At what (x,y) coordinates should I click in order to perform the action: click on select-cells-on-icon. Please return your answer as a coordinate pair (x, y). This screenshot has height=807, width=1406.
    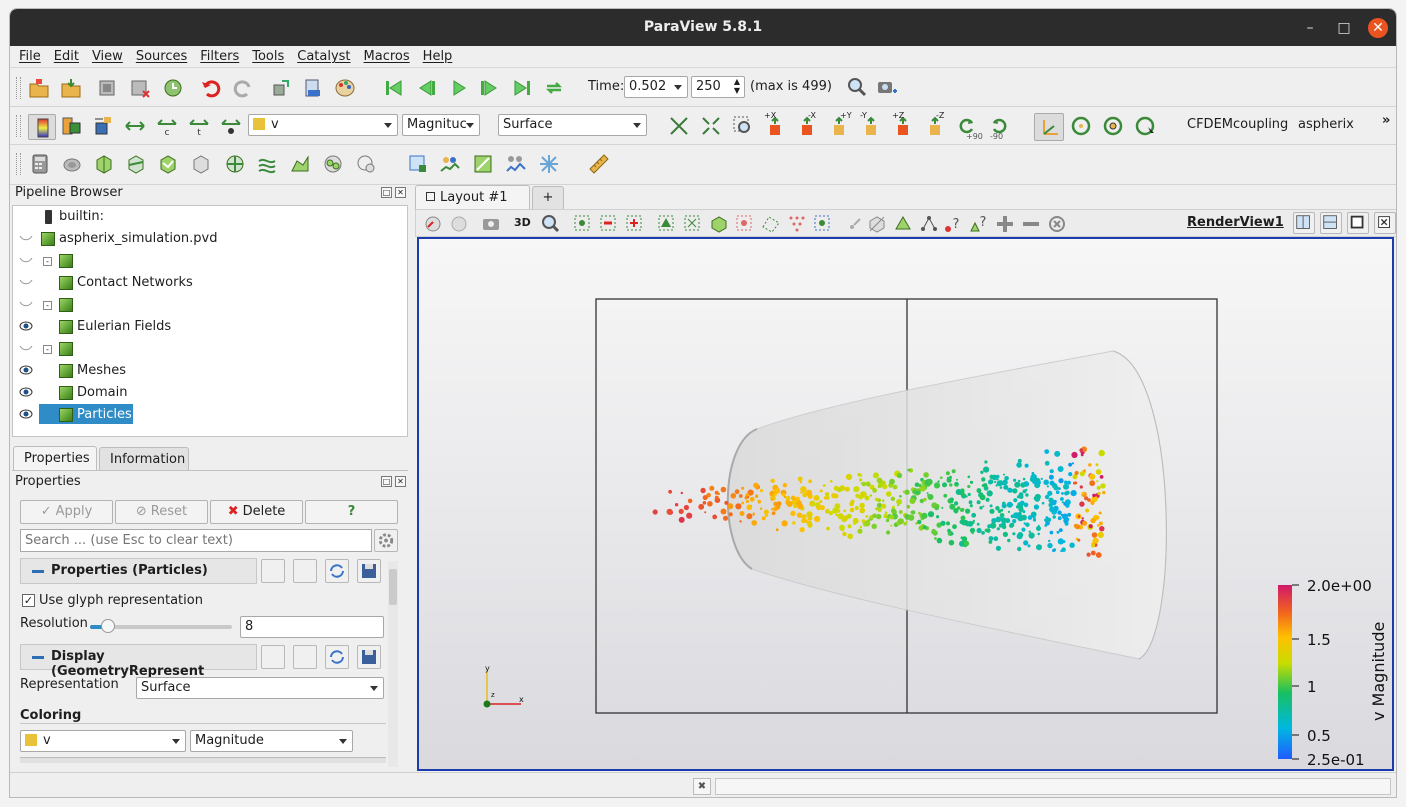
    Looking at the image, I should click on (418, 164).